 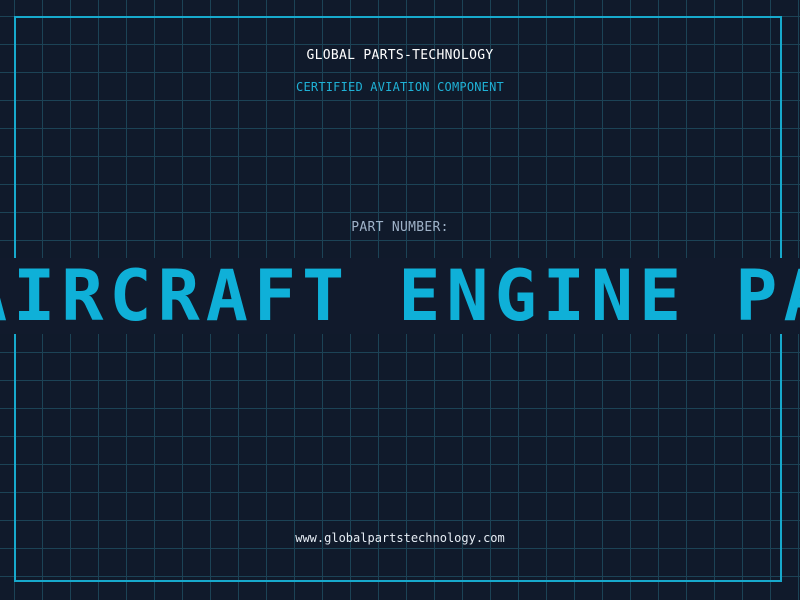 I want to click on company-name: GLOBAL PARTS-TECHNOLOGY, so click(x=400, y=55).